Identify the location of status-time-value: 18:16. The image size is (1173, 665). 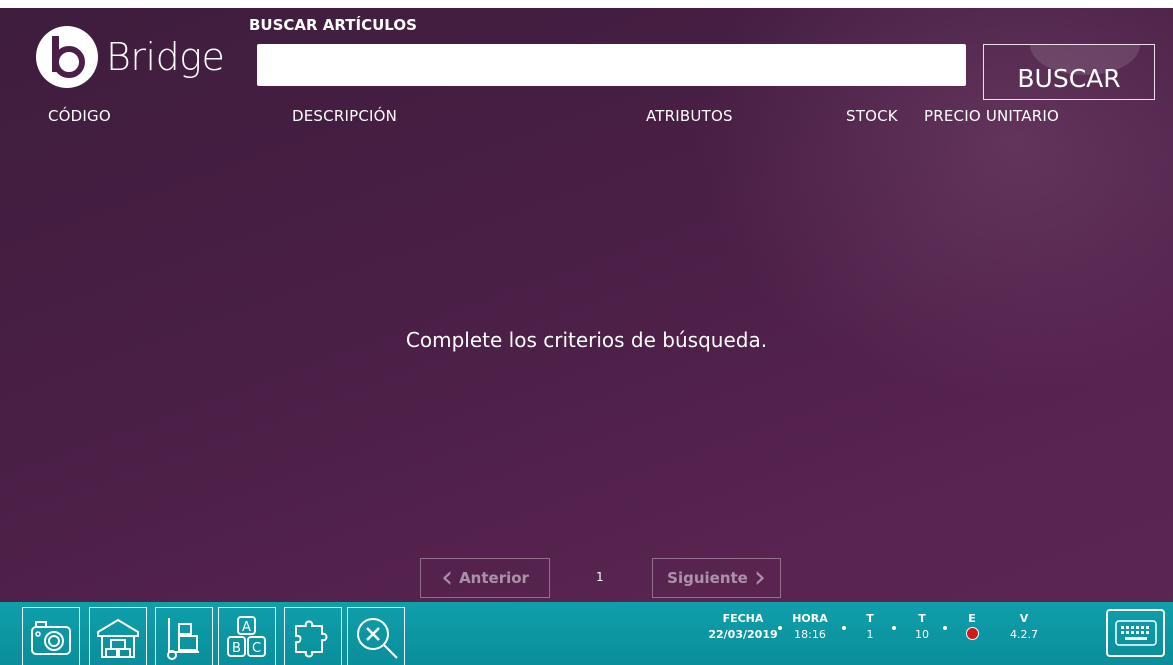
(810, 634).